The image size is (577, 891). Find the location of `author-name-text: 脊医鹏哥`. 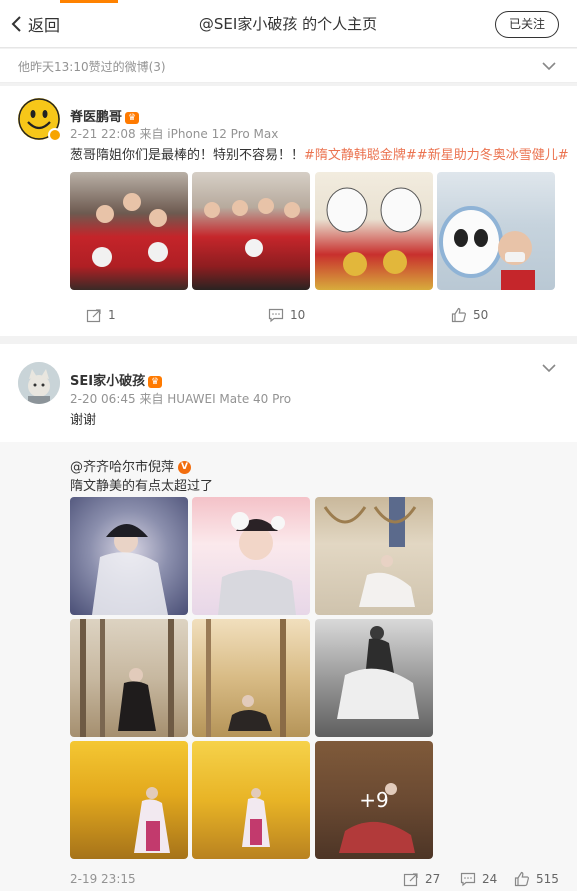

author-name-text: 脊医鹏哥 is located at coordinates (96, 117).